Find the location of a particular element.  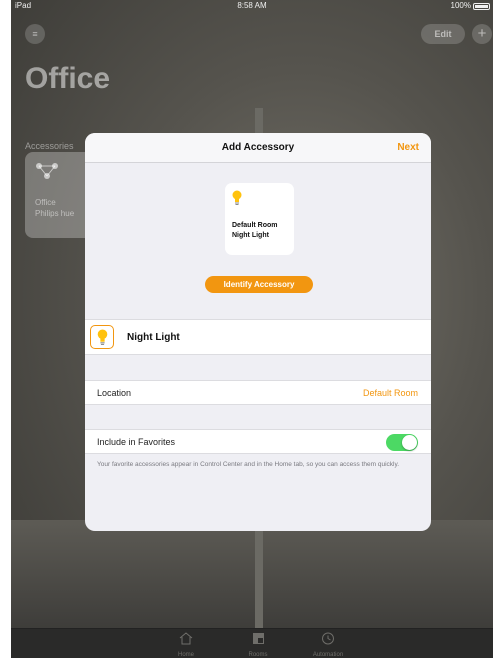

tab-bar: Home Rooms Automation is located at coordinates (252, 643).